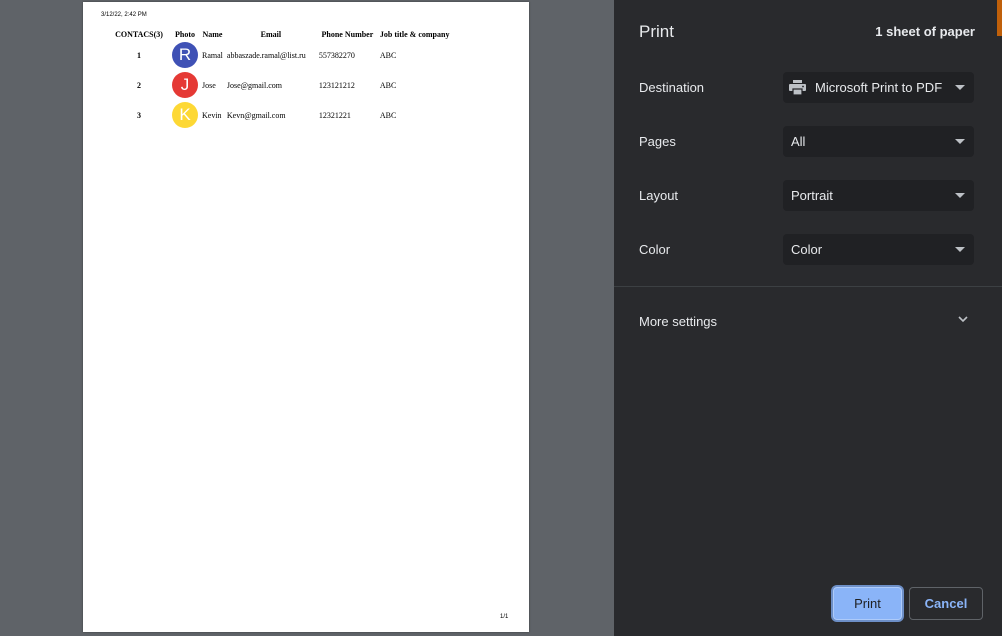  Describe the element at coordinates (878, 141) in the screenshot. I see `pages-select: All` at that location.